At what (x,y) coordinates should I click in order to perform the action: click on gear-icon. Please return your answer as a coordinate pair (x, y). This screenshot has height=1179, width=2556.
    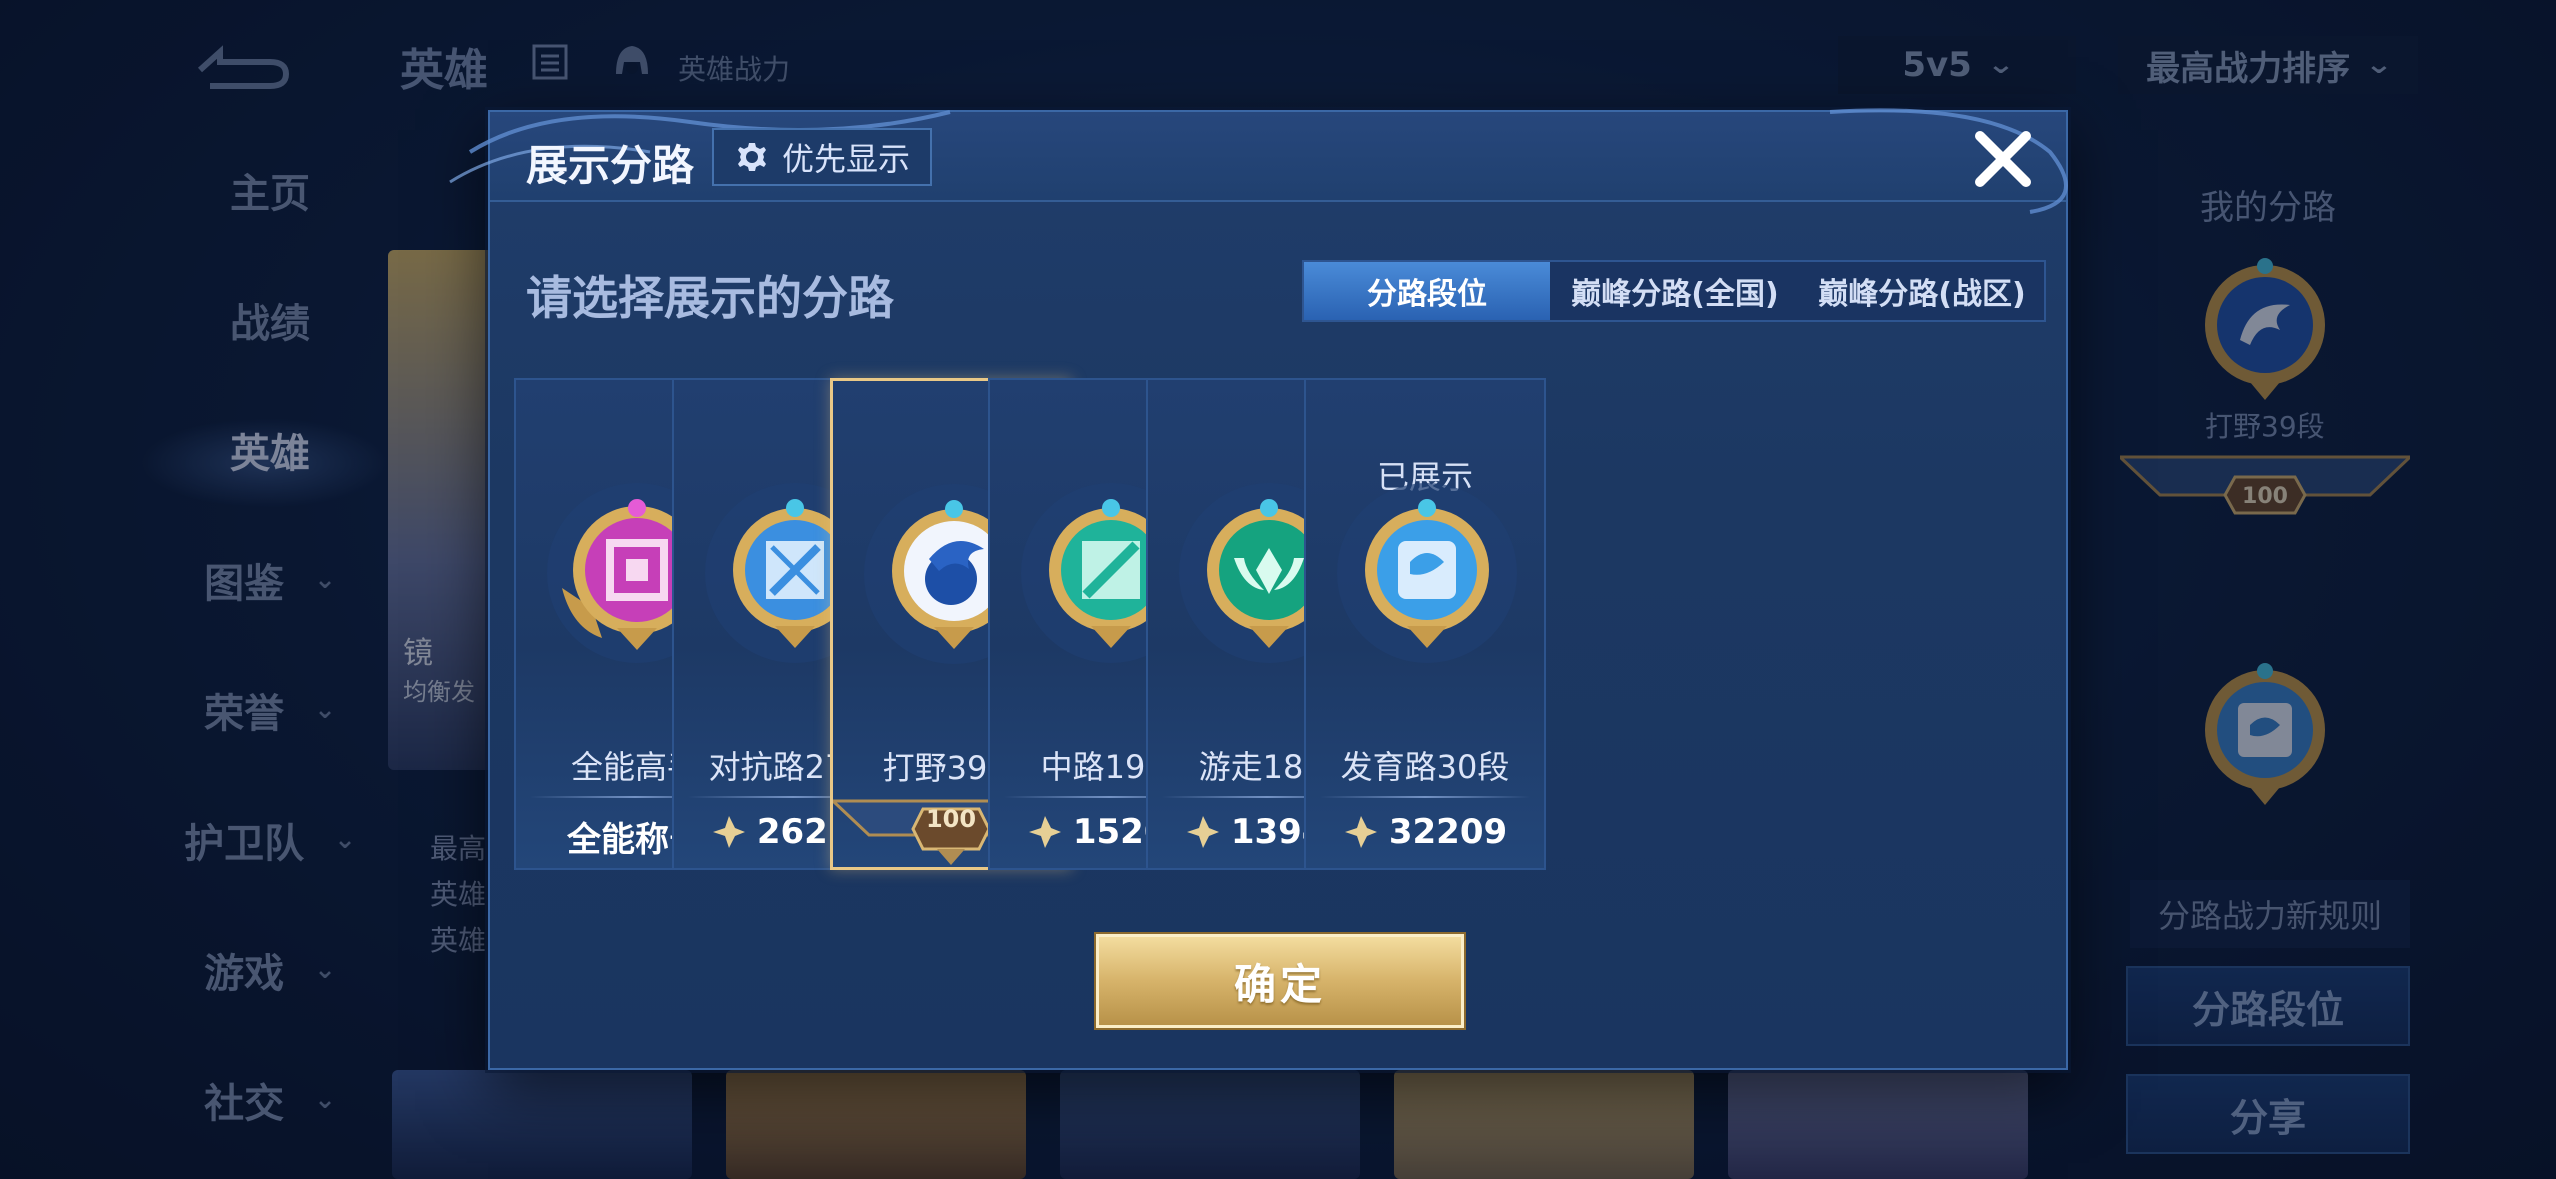
    Looking at the image, I should click on (751, 157).